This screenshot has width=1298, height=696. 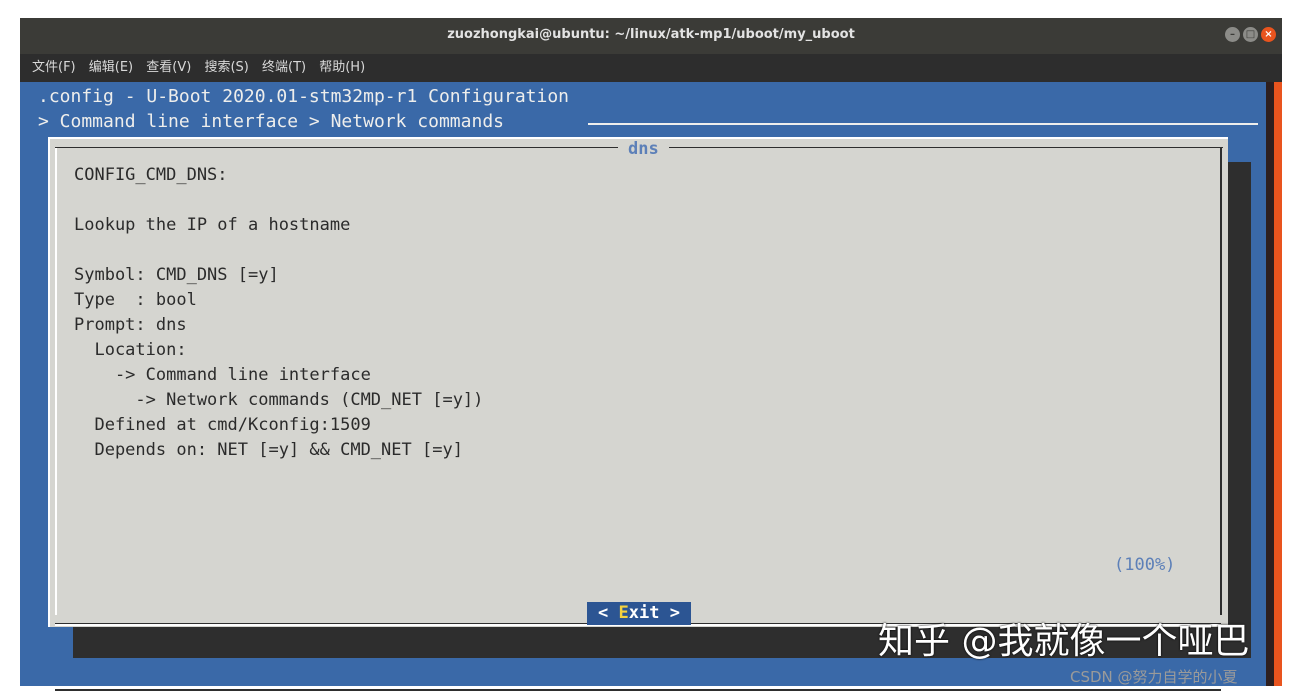 I want to click on menu-bar: 文件(F) 编辑(E) 查看(V) 搜索(S) 终端(T) 帮助(H), so click(x=651, y=68).